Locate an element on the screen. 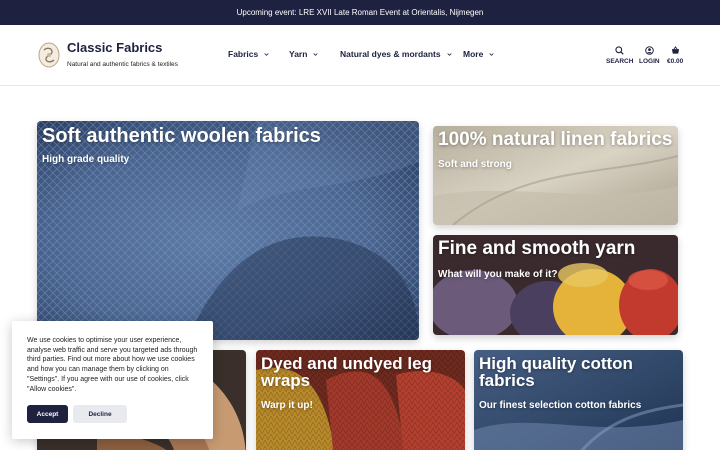  nav-item-fabrics: Fabrics is located at coordinates (248, 54).